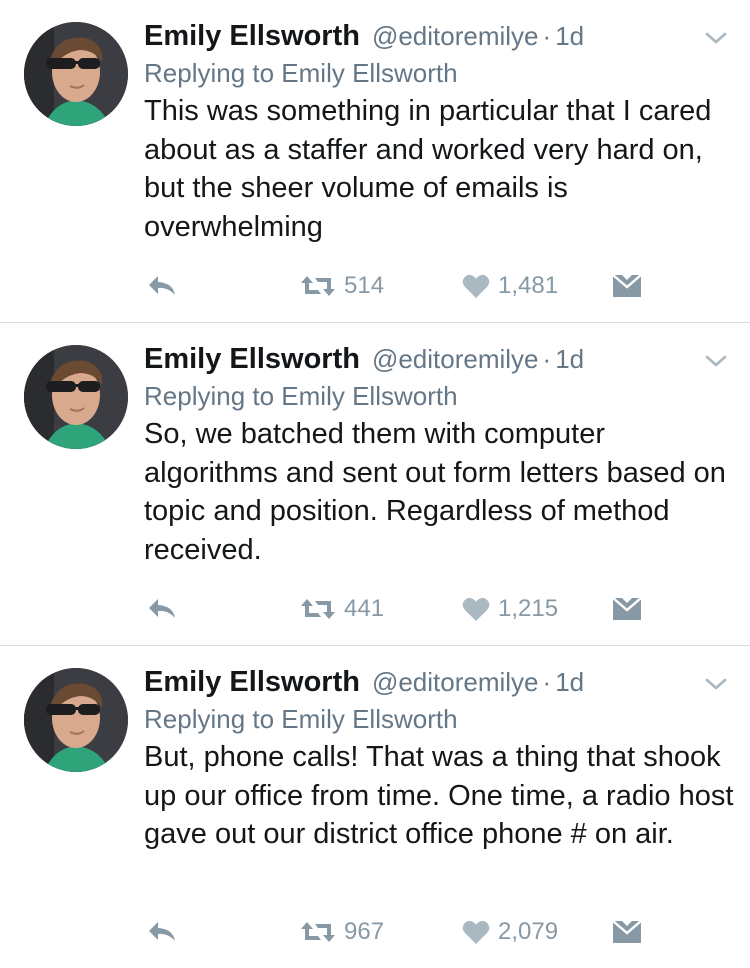  I want to click on like-button: 2,079, so click(510, 932).